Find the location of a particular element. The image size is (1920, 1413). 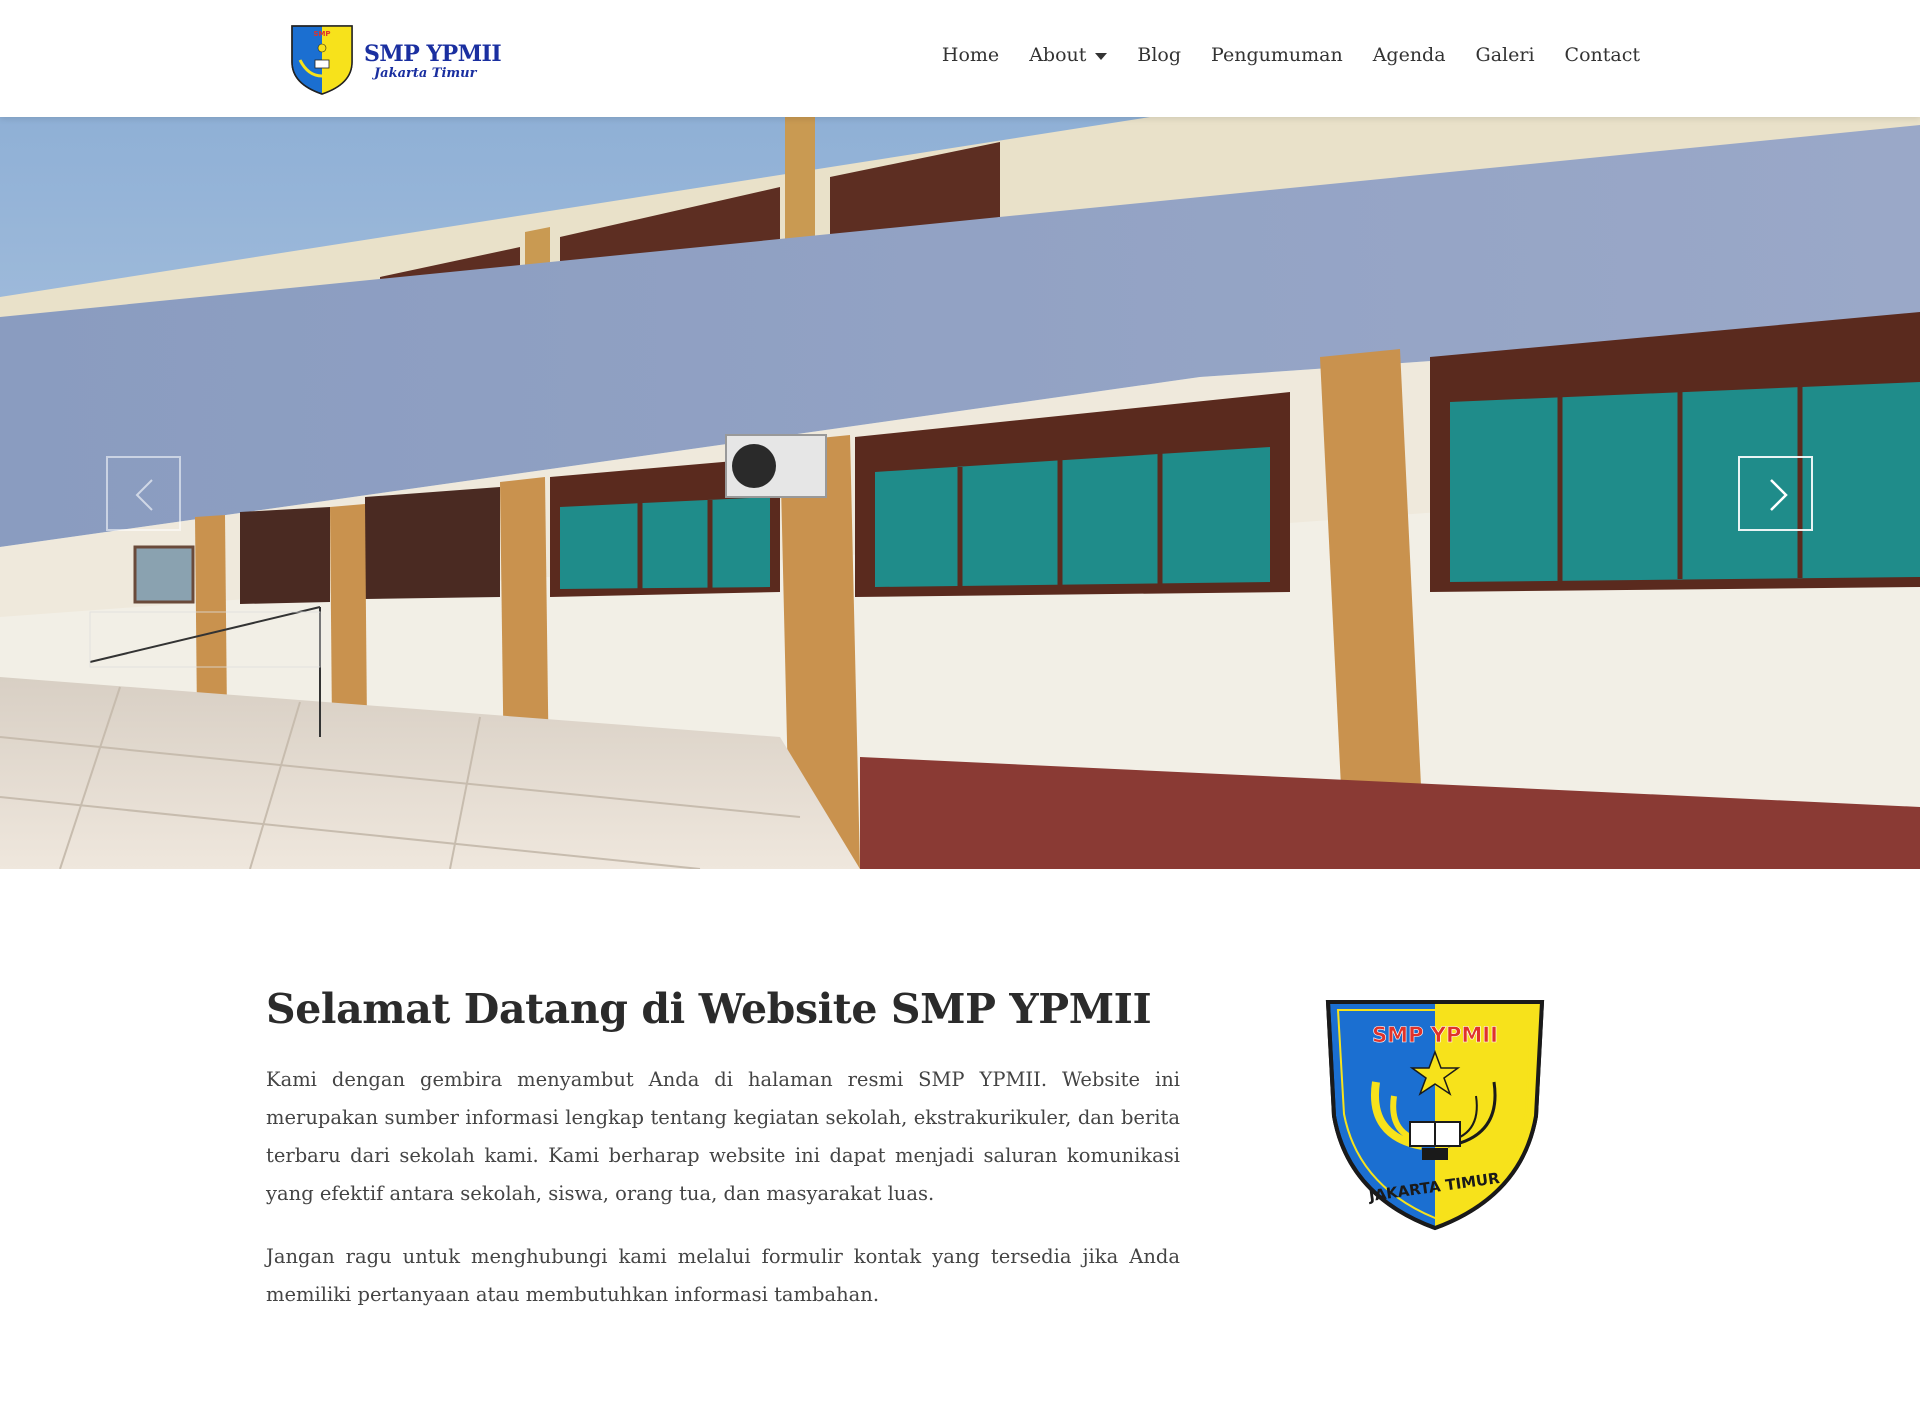

nav-galeri: Galeri is located at coordinates (1505, 55).